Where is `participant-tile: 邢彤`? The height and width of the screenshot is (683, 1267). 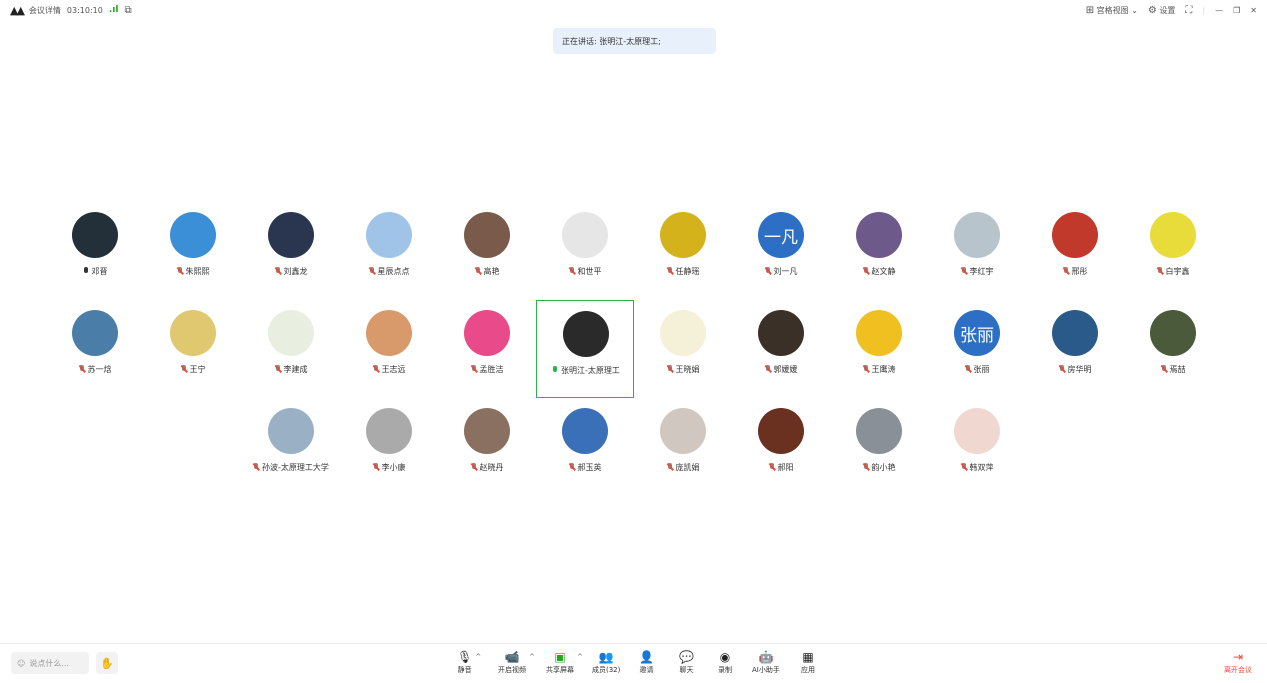
participant-tile: 邢彤 is located at coordinates (1075, 251).